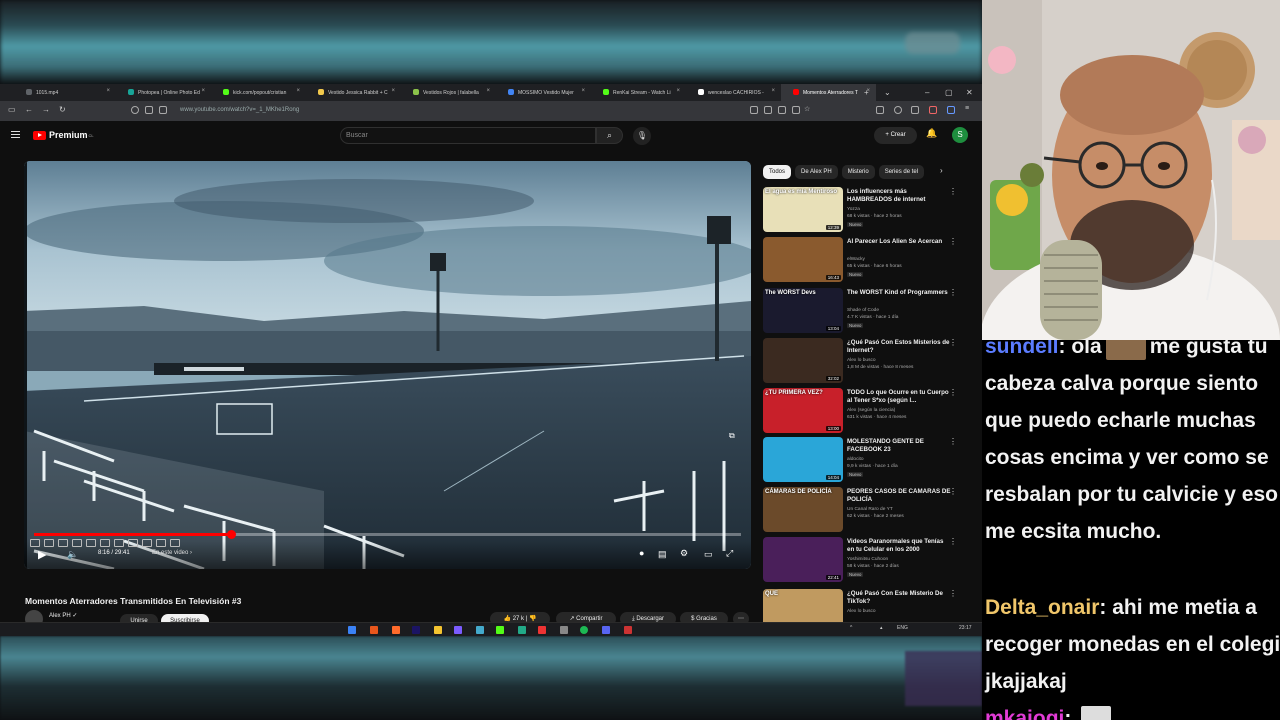  I want to click on recommendation-title: MOLESTANDO GENTE DE FACEBOOK 23, so click(899, 446).